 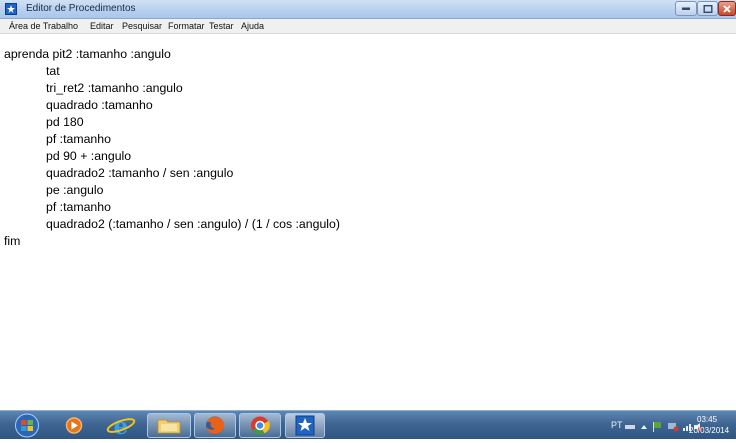 I want to click on file-explorer-icon, so click(x=169, y=425).